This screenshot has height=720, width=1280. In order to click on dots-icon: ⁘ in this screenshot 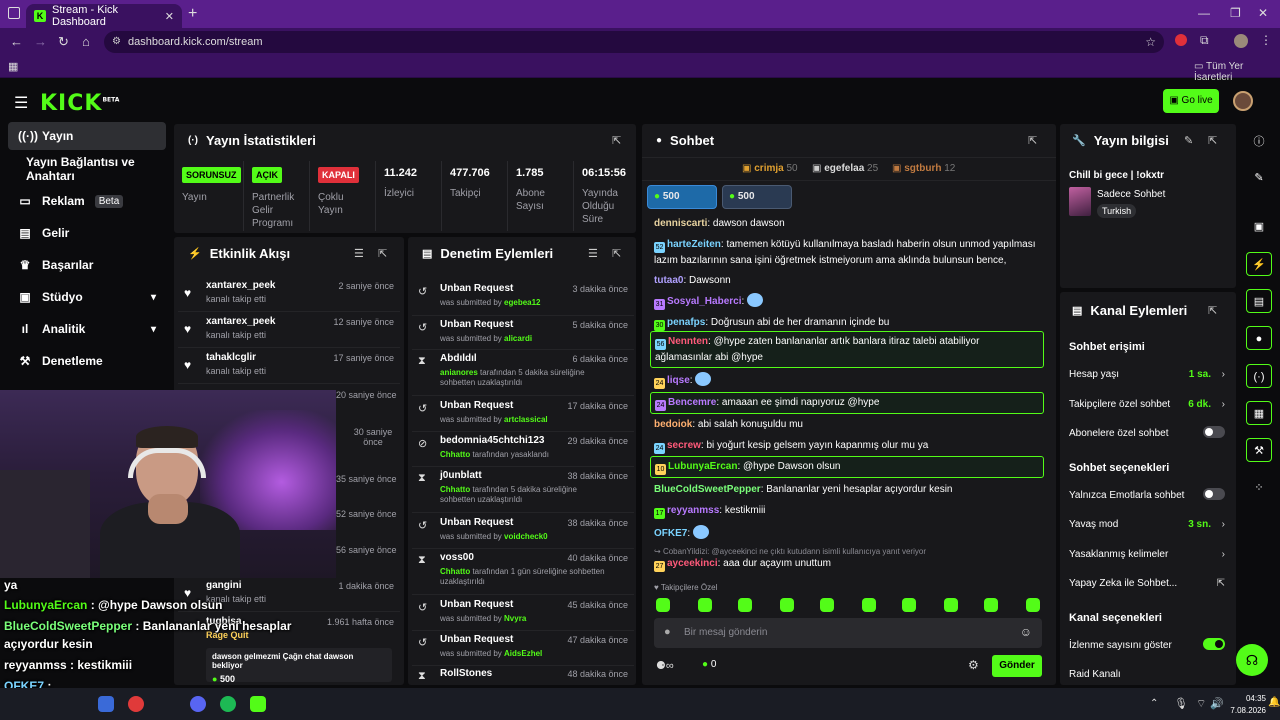, I will do `click(1259, 488)`.